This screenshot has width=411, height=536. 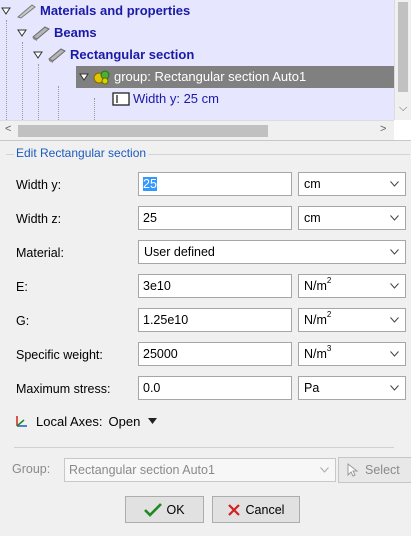 I want to click on tree-item-label: Rectangular section, so click(x=132, y=54).